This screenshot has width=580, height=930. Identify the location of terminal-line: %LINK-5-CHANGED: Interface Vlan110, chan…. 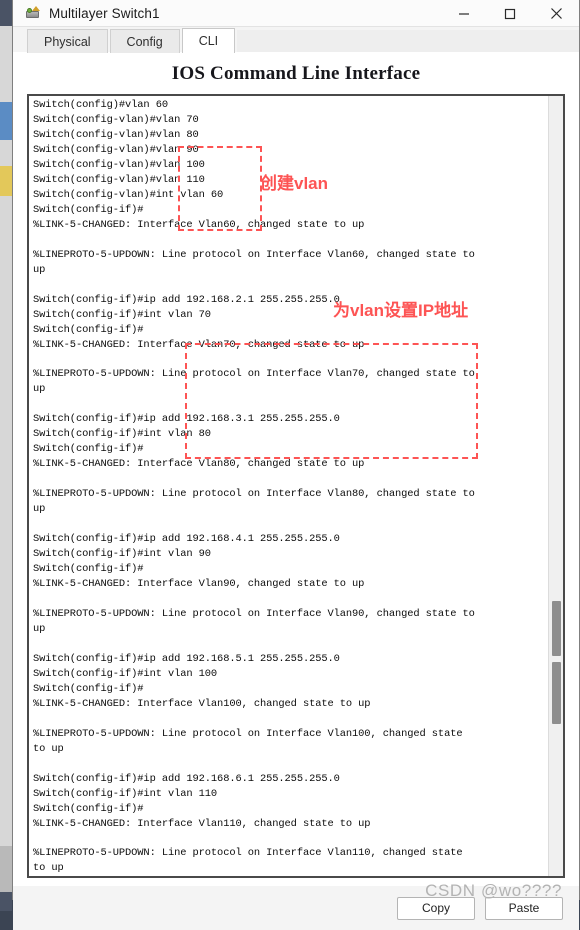
(202, 823).